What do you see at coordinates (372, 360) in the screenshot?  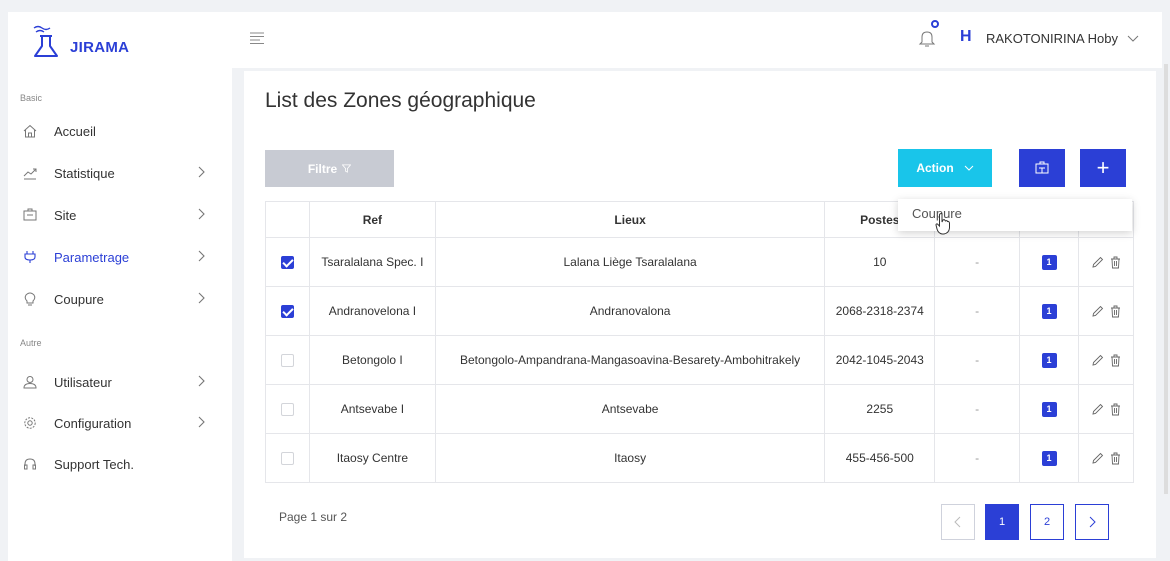 I see `cell-ref: Betongolo I` at bounding box center [372, 360].